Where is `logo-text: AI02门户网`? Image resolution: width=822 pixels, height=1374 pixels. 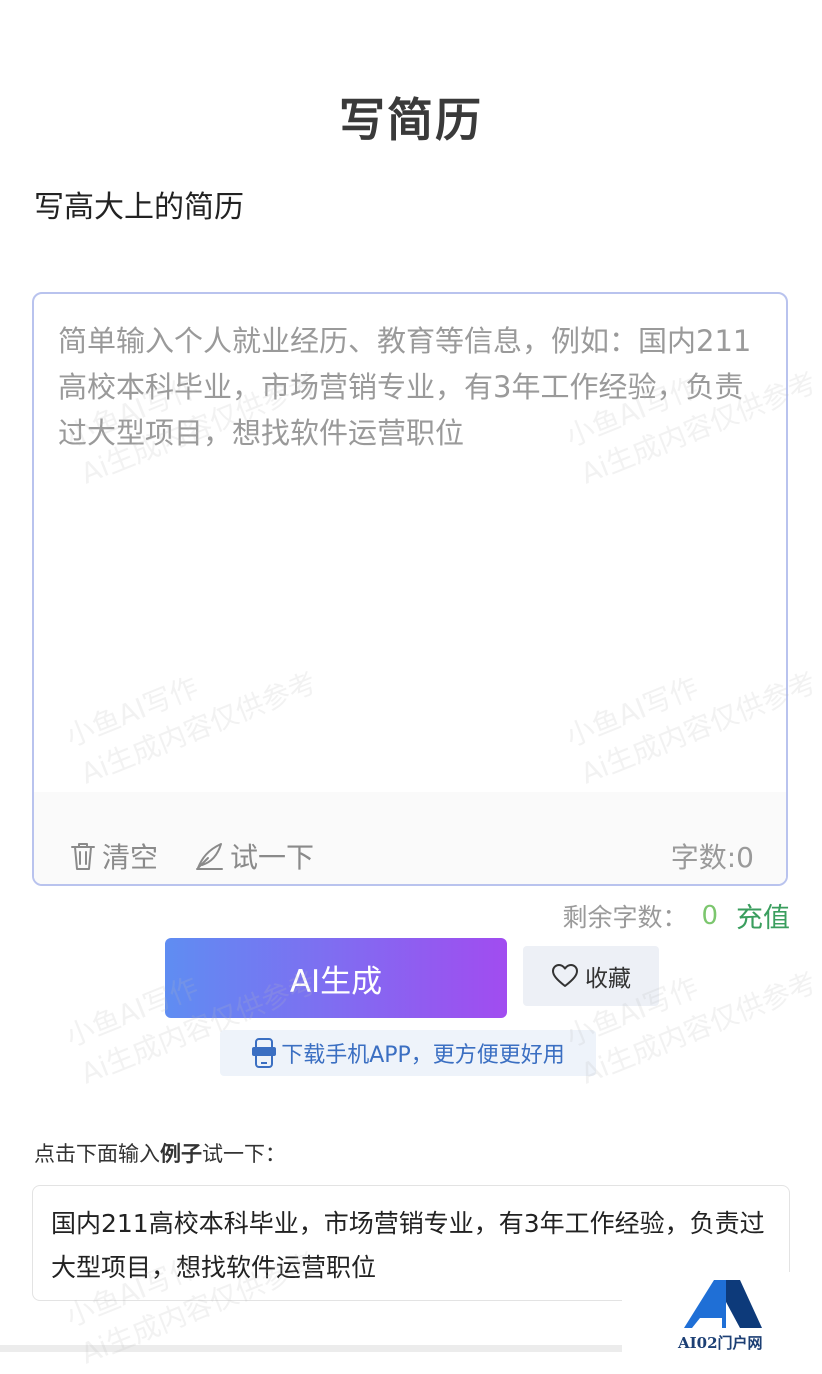 logo-text: AI02门户网 is located at coordinates (720, 1343).